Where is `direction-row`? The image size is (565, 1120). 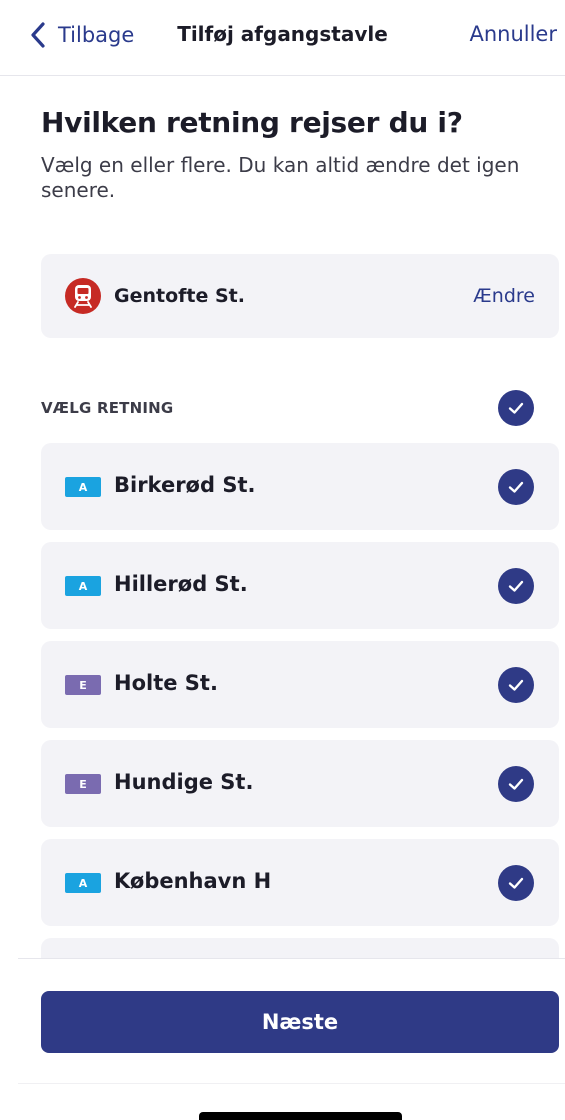 direction-row is located at coordinates (300, 948).